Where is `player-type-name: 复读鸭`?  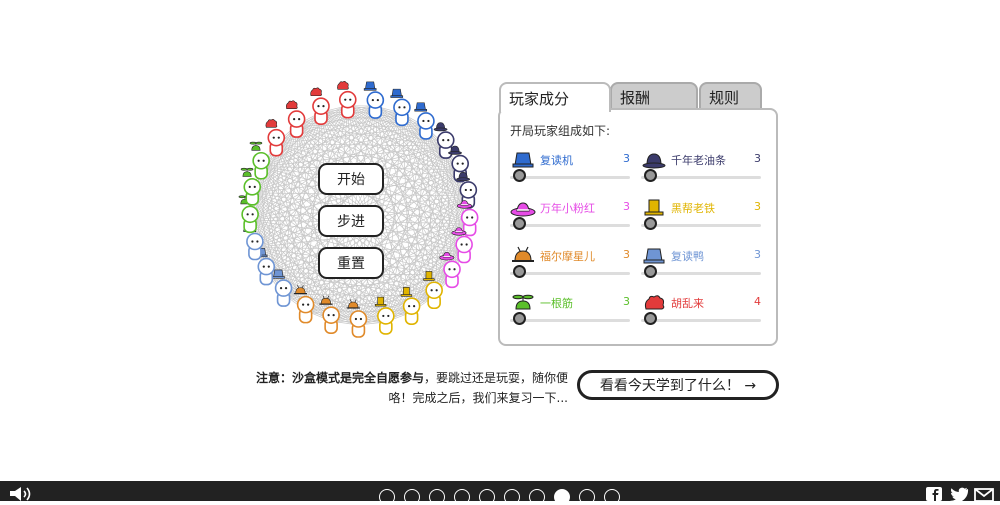 player-type-name: 复读鸭 is located at coordinates (687, 256).